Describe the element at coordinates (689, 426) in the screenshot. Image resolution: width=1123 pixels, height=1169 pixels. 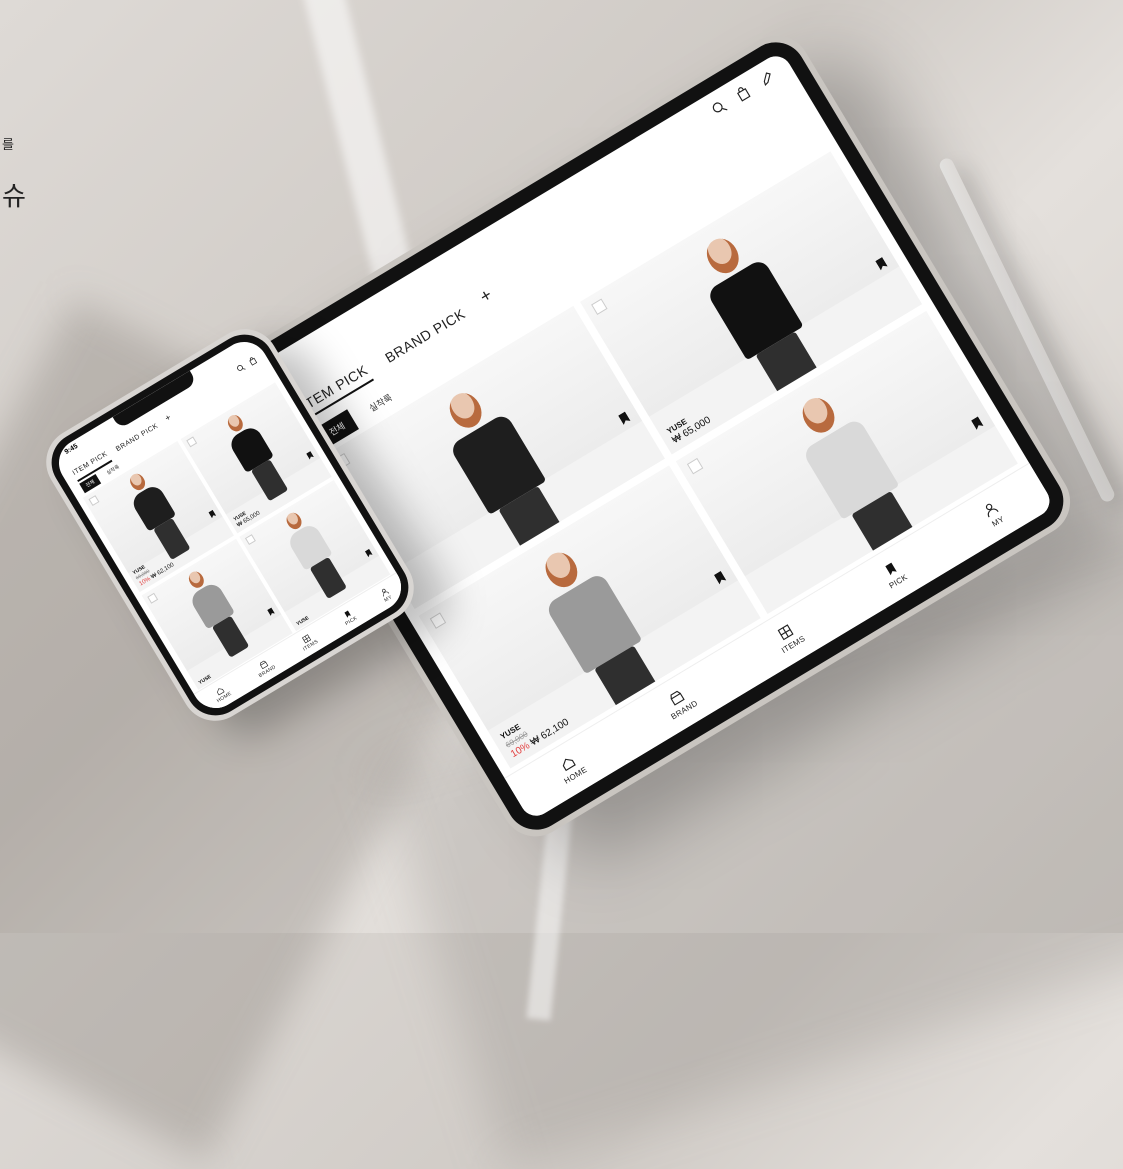
I see `product-meta: YUSE ₩ 65,000` at that location.